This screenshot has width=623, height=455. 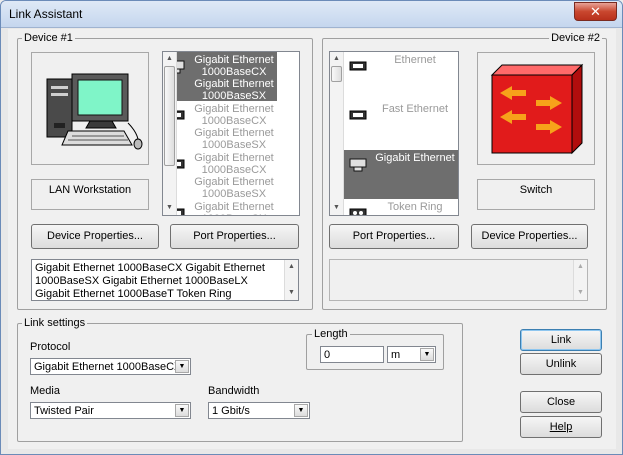 What do you see at coordinates (415, 207) in the screenshot?
I see `device2-port-item-text: Token Ring` at bounding box center [415, 207].